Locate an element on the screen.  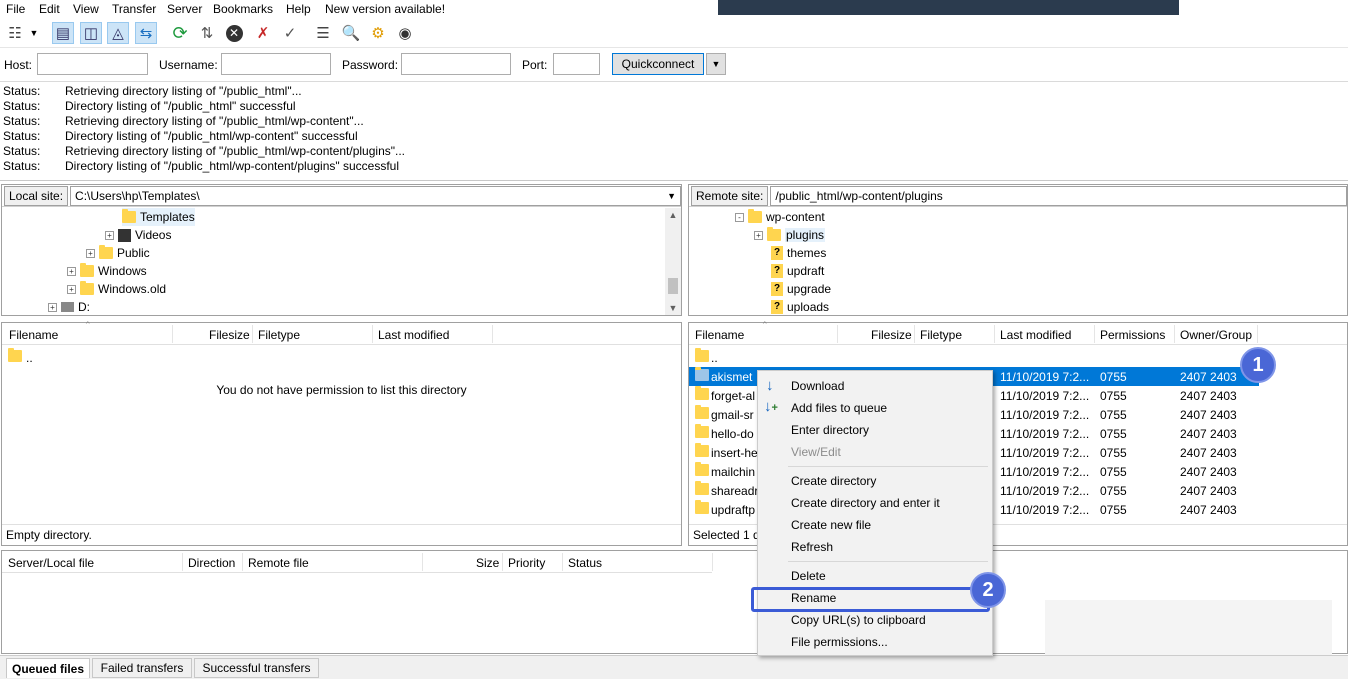
queue-col-direction: Direction is located at coordinates (211, 563).